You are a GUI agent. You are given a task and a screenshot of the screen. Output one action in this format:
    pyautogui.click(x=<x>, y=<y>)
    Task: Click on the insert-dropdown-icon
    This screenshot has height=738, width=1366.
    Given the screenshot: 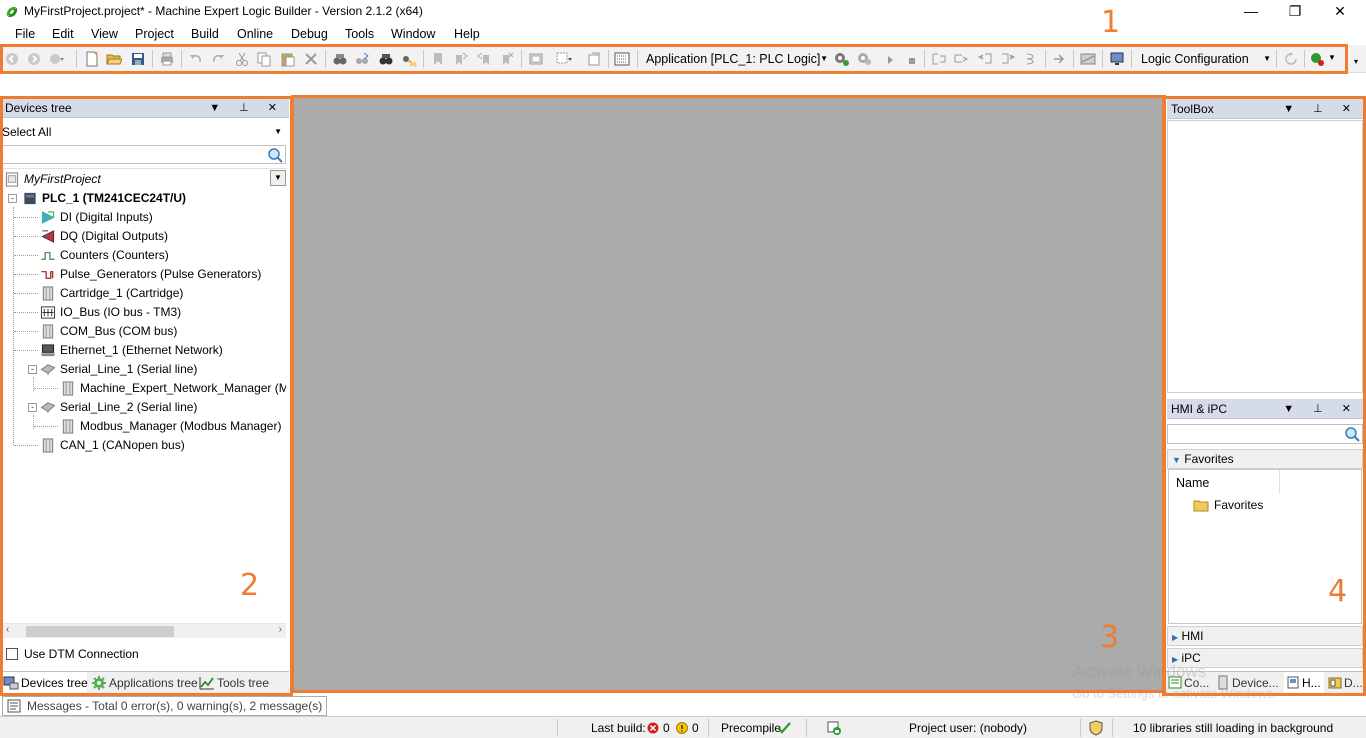 What is the action you would take?
    pyautogui.click(x=564, y=59)
    